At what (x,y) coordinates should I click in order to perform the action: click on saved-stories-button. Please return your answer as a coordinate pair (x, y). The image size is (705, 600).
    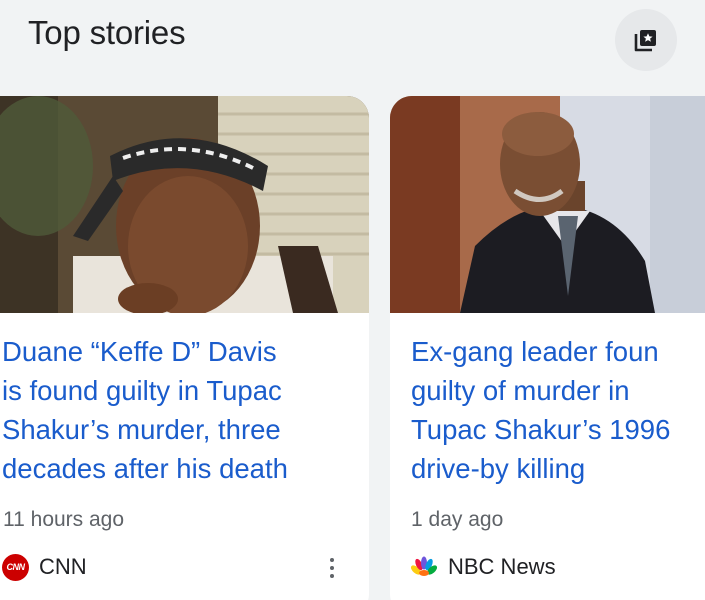
    Looking at the image, I should click on (646, 40).